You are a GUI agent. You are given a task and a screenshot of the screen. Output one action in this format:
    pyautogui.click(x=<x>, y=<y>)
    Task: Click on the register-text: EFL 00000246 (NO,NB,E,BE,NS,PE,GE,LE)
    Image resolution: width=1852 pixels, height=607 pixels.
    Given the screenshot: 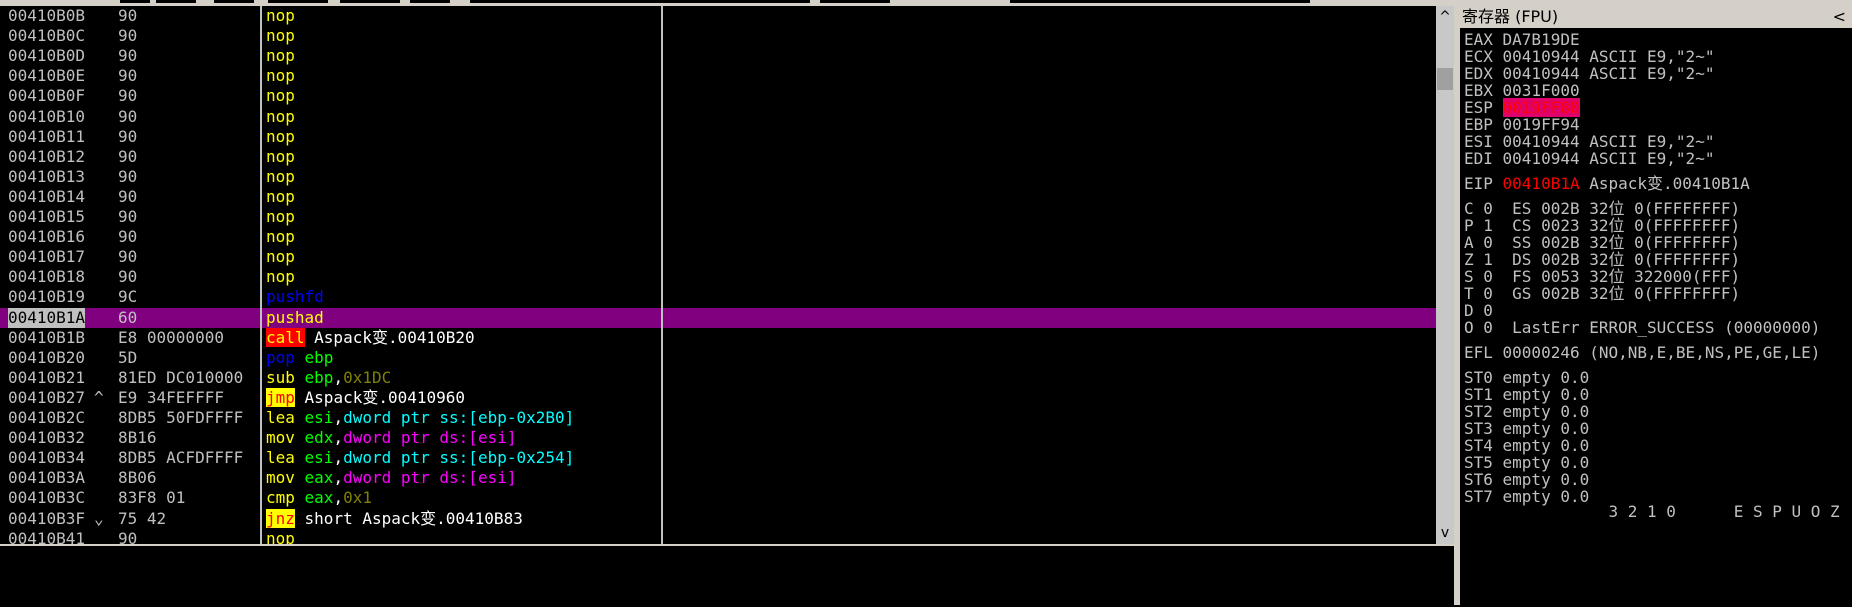 What is the action you would take?
    pyautogui.click(x=1642, y=352)
    